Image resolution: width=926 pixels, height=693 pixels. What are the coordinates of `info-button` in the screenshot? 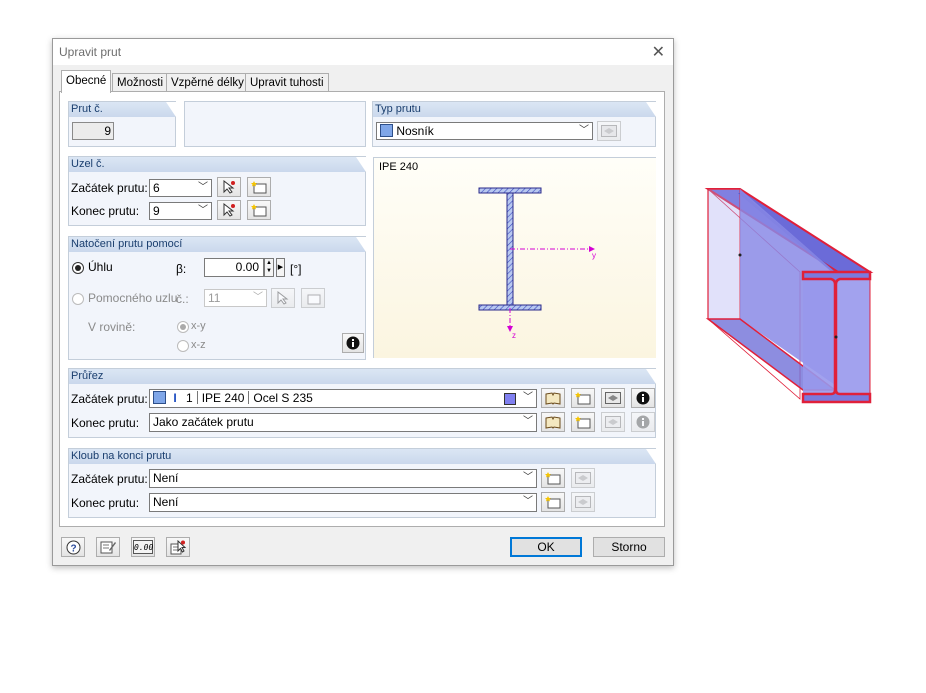 It's located at (353, 343).